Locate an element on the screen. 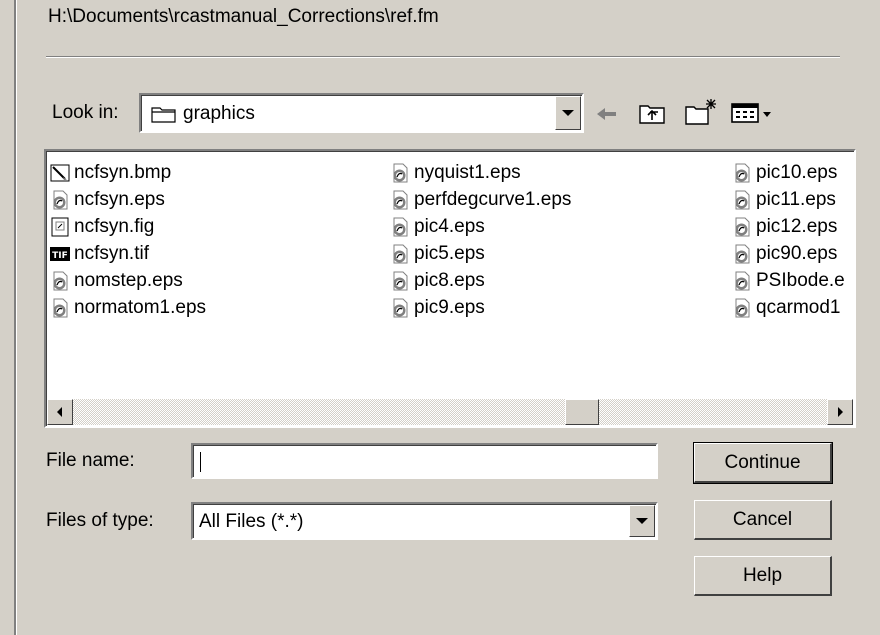 The height and width of the screenshot is (635, 880). look-in-dropdown-button is located at coordinates (568, 113).